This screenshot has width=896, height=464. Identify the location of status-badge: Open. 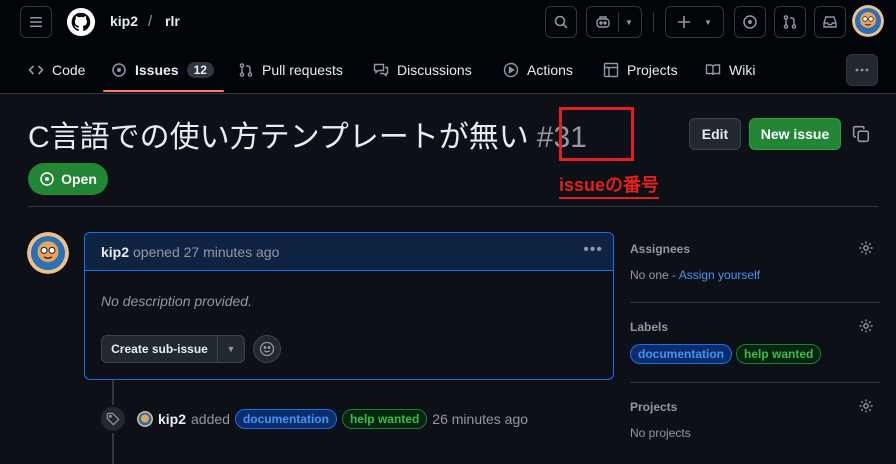
(68, 179).